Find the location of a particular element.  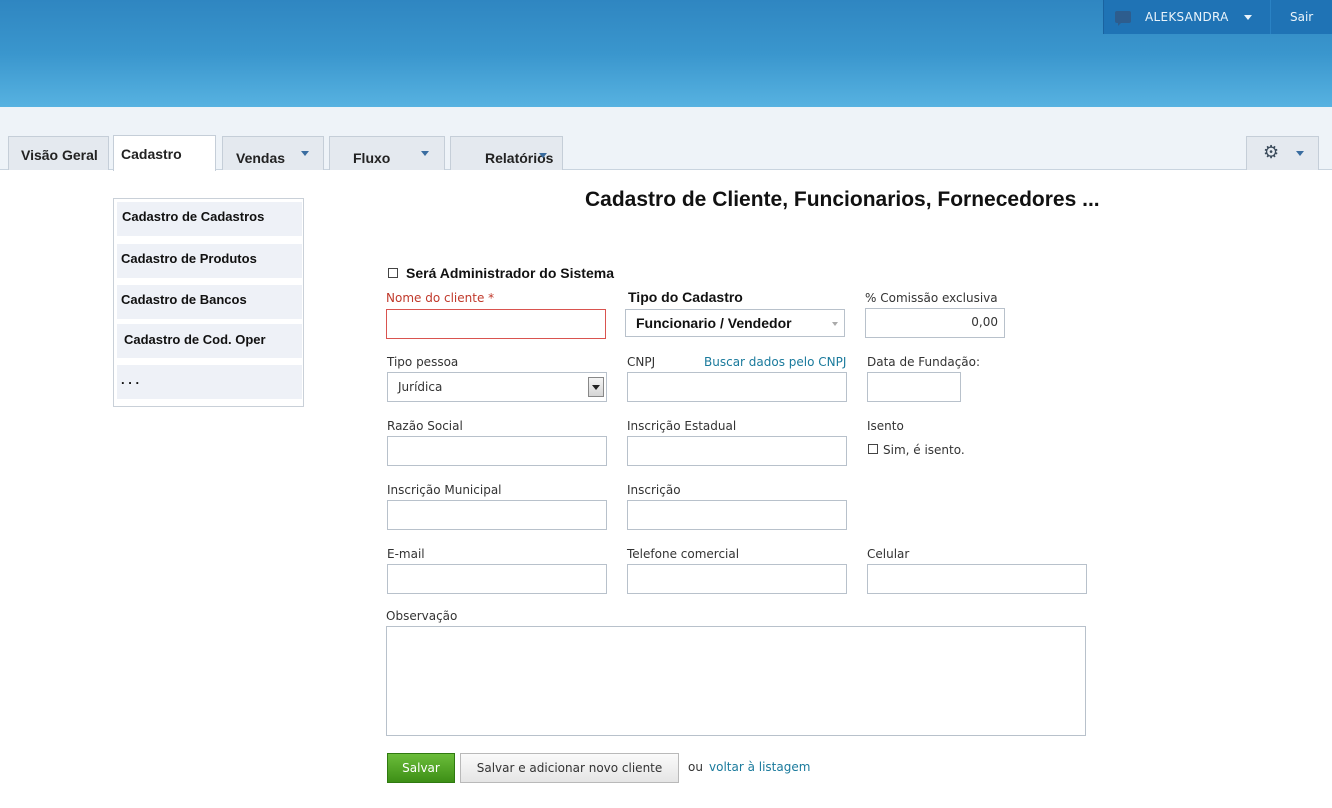

menu-item-cadastro-de-cod-oper: Cadastro de Cod. Oper is located at coordinates (209, 341).